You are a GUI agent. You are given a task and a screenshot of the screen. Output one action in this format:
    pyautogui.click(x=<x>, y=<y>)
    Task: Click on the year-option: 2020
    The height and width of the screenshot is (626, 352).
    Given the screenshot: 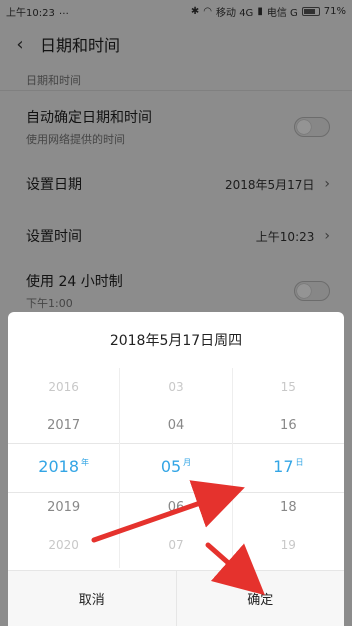 What is the action you would take?
    pyautogui.click(x=63, y=545)
    